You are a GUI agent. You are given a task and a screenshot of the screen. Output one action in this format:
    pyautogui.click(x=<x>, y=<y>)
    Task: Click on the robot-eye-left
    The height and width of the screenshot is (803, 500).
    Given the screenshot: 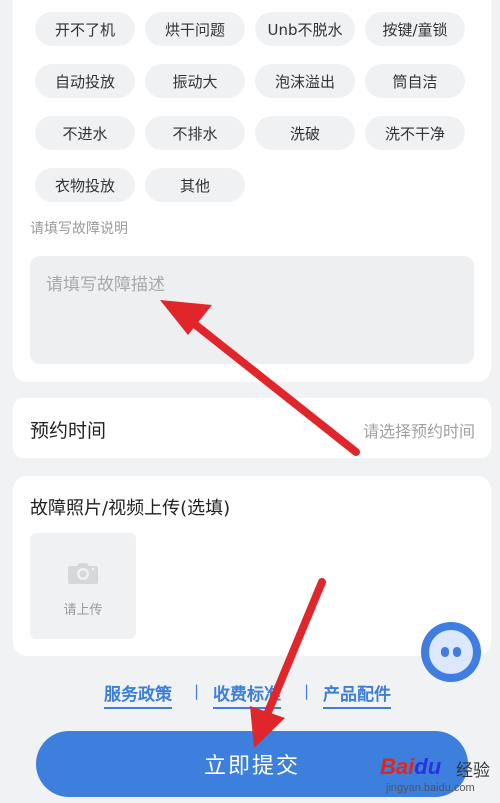 What is the action you would take?
    pyautogui.click(x=445, y=652)
    